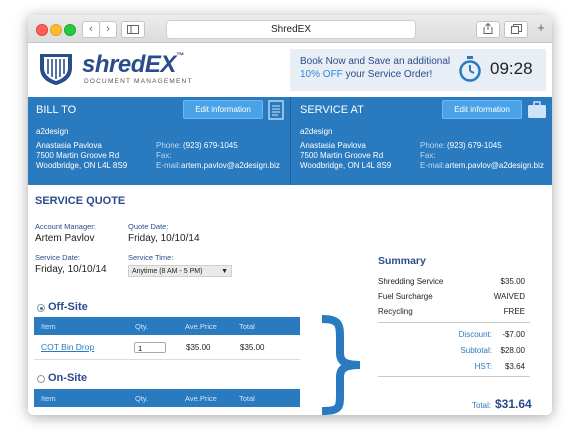 The height and width of the screenshot is (448, 580). I want to click on tabs-icon, so click(516, 29).